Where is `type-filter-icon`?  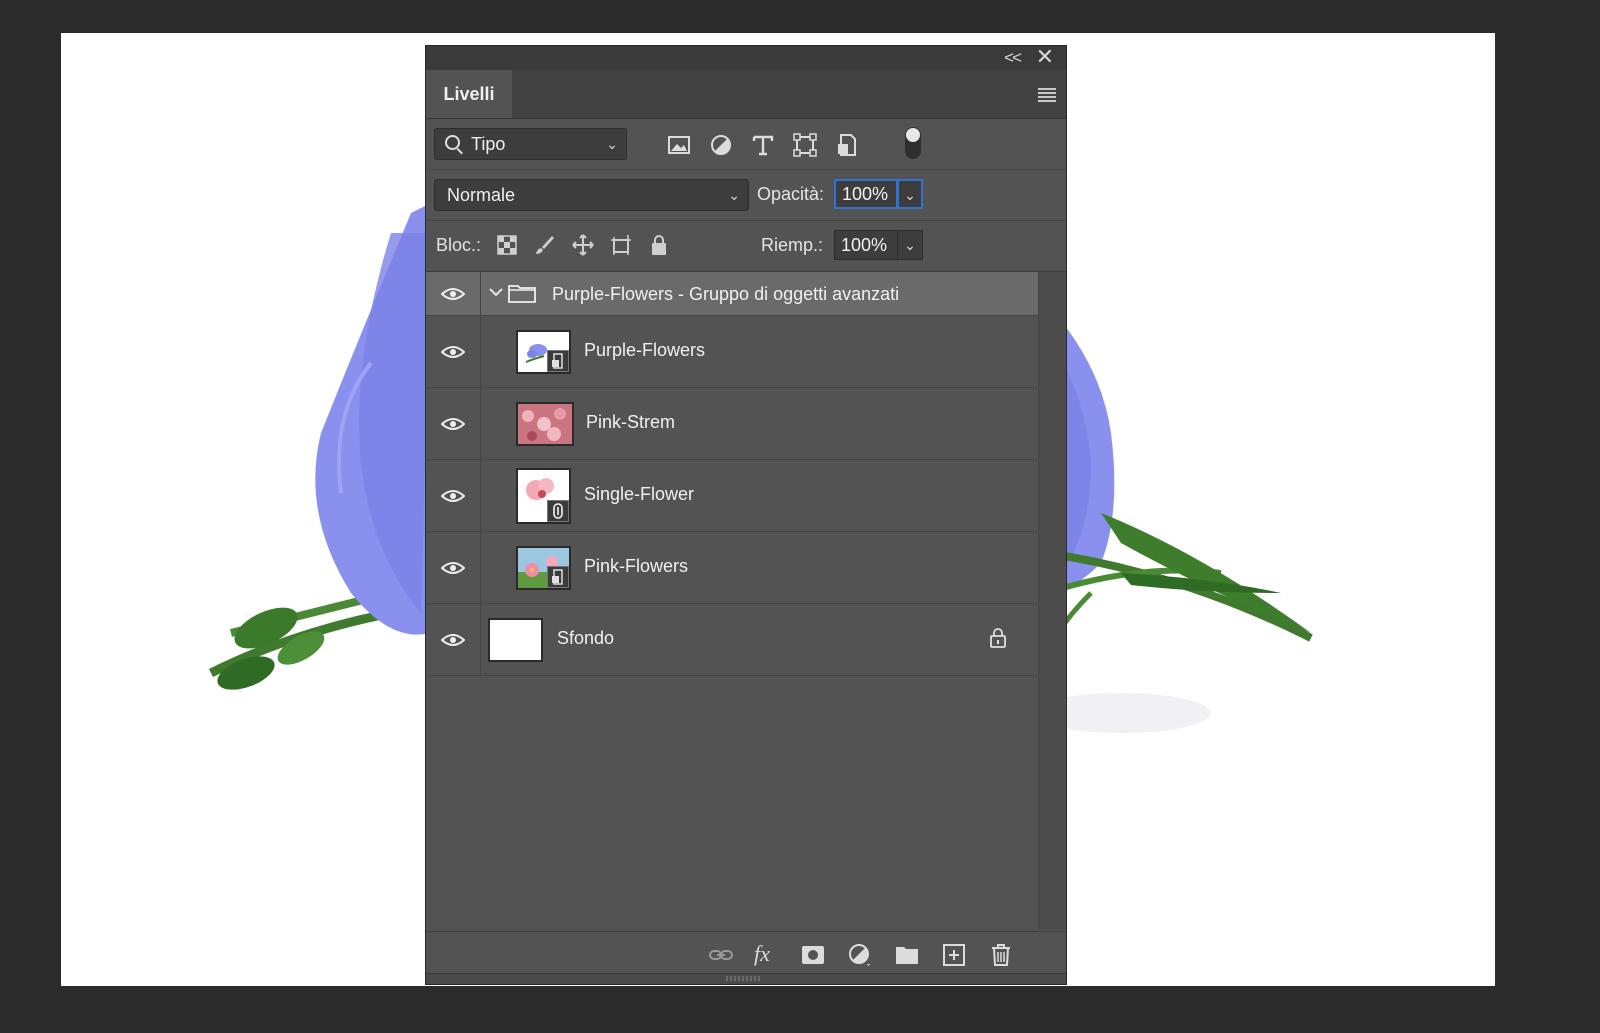
type-filter-icon is located at coordinates (763, 145).